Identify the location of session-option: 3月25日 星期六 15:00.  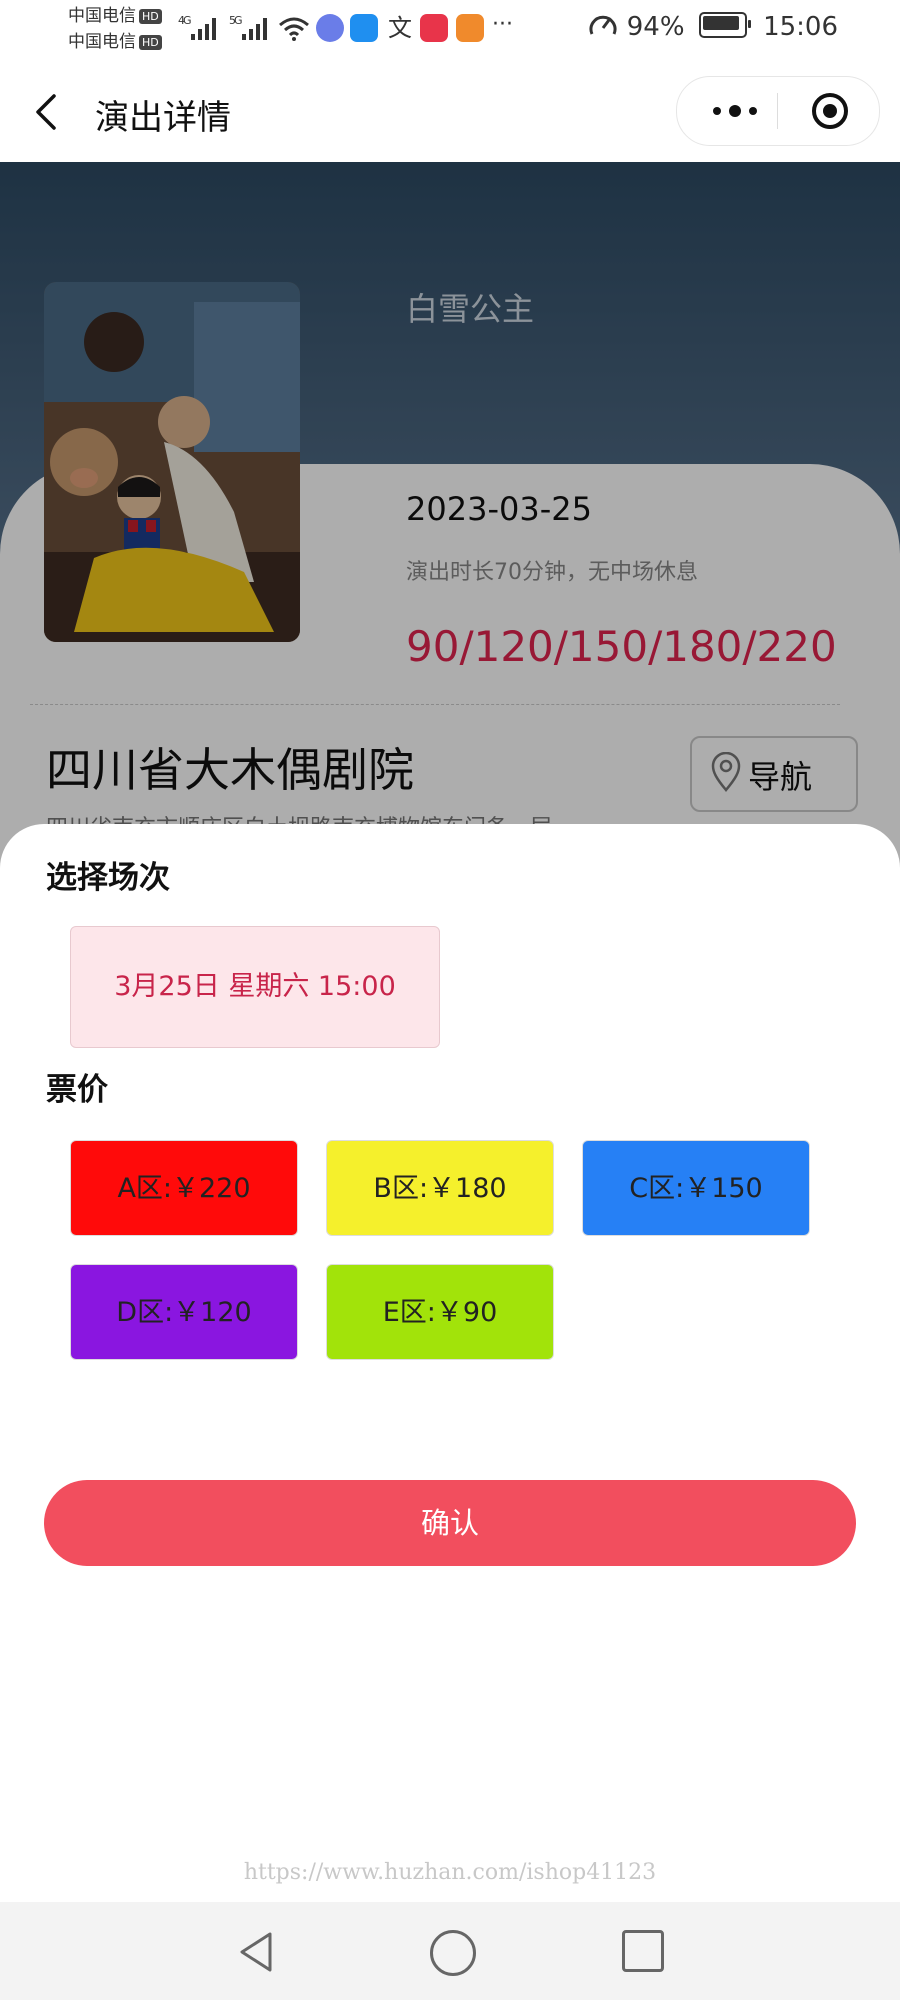
(255, 987).